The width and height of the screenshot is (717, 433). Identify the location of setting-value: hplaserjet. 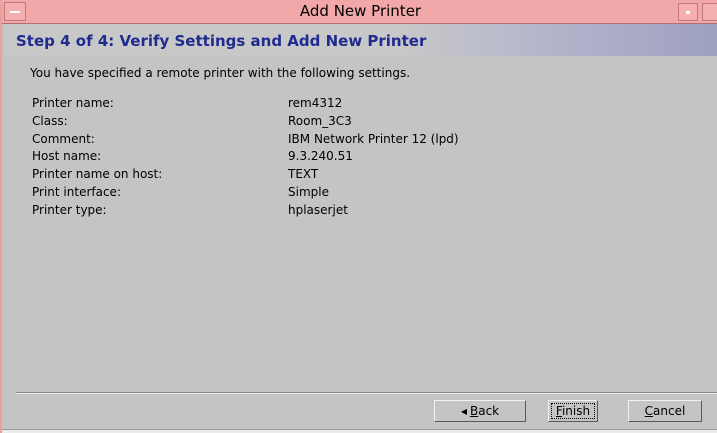
(318, 209).